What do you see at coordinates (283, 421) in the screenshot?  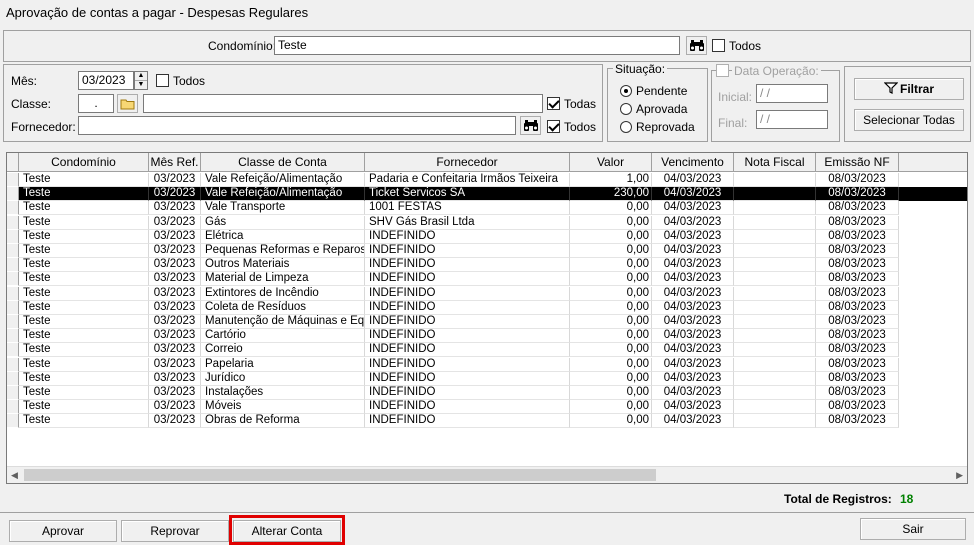 I see `cell-classe: Obras de Reforma` at bounding box center [283, 421].